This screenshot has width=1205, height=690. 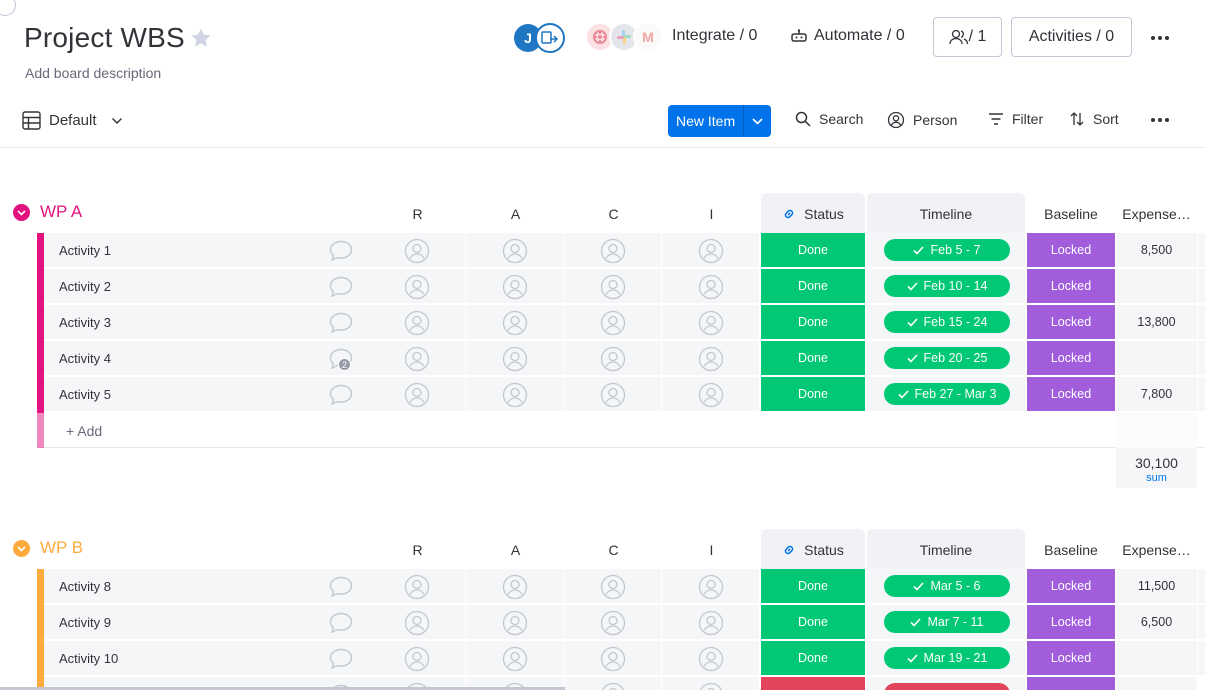 I want to click on item-name-cell: Activity 8, so click(x=206, y=586).